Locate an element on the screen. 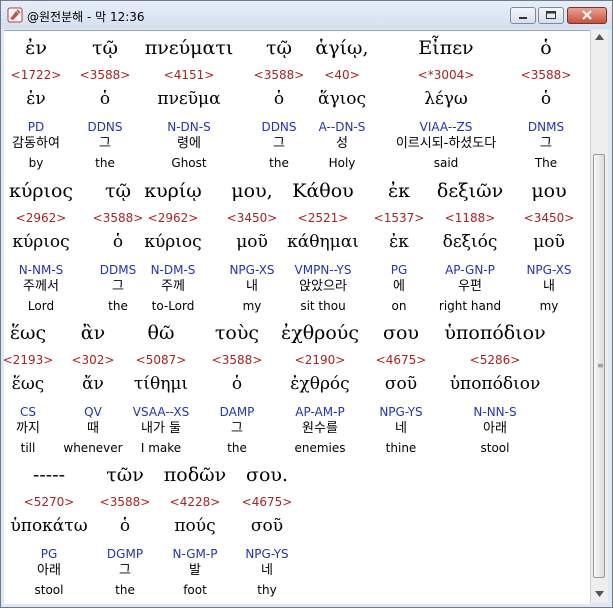 The height and width of the screenshot is (608, 613). scroll-down-arrow is located at coordinates (599, 595).